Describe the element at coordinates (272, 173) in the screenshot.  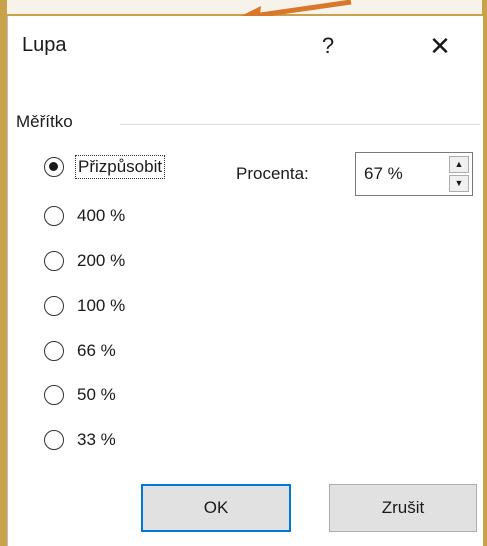
I see `percent-label: Procenta:` at that location.